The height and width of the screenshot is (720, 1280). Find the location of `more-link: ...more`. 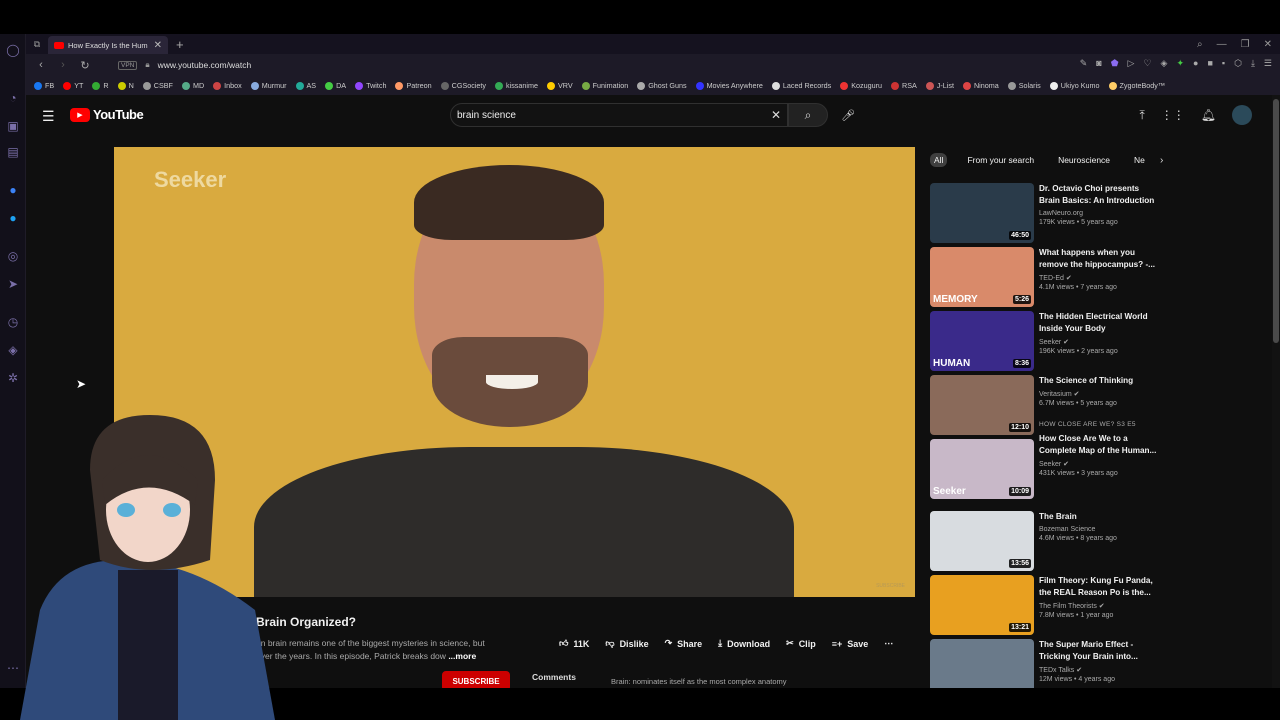

more-link: ...more is located at coordinates (462, 656).